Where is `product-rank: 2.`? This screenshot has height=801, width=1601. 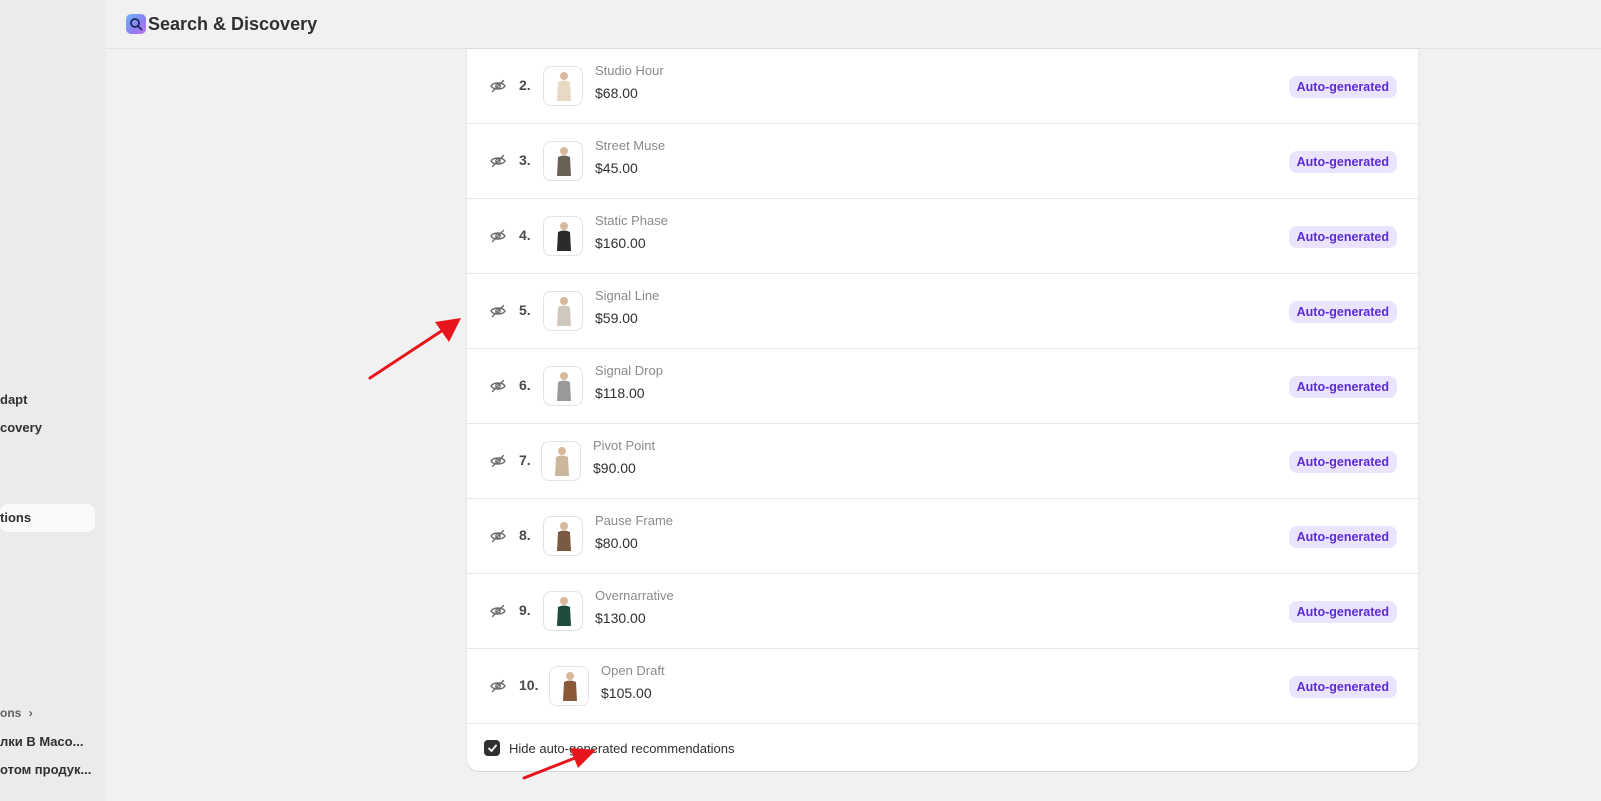 product-rank: 2. is located at coordinates (525, 85).